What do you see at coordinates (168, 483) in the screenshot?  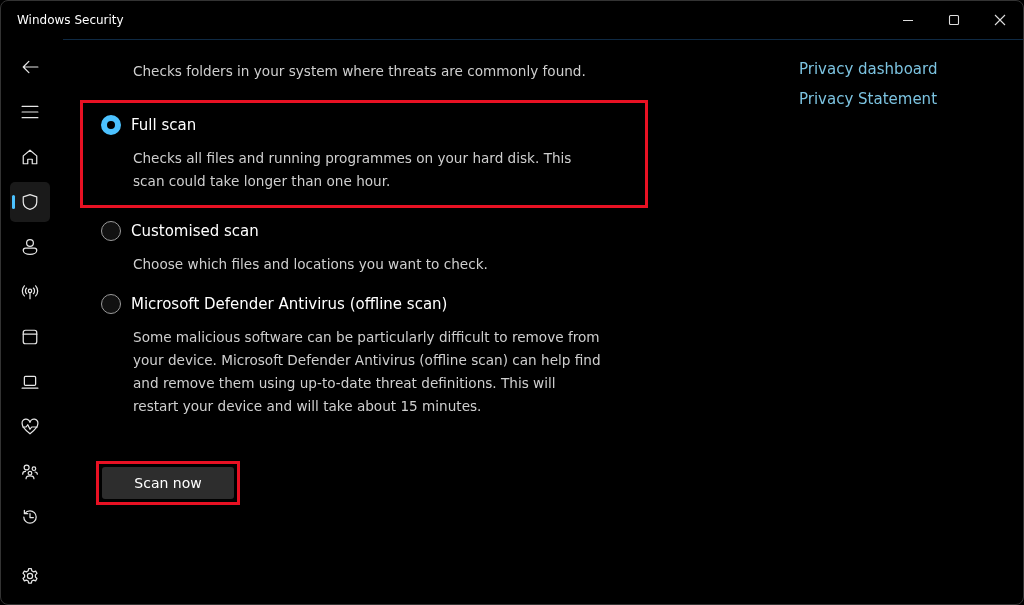 I see `scan-button: Scan now` at bounding box center [168, 483].